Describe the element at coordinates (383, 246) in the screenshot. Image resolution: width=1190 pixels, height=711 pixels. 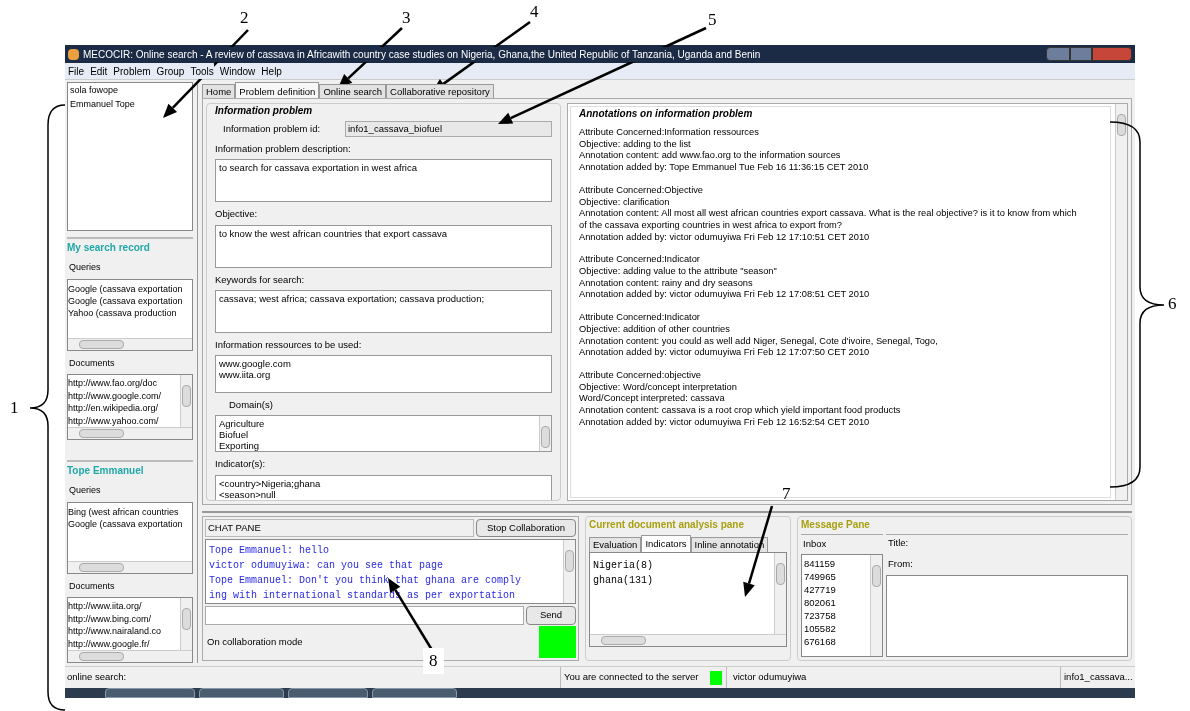
I see `text-area: to know the west african countries that export cassava` at that location.